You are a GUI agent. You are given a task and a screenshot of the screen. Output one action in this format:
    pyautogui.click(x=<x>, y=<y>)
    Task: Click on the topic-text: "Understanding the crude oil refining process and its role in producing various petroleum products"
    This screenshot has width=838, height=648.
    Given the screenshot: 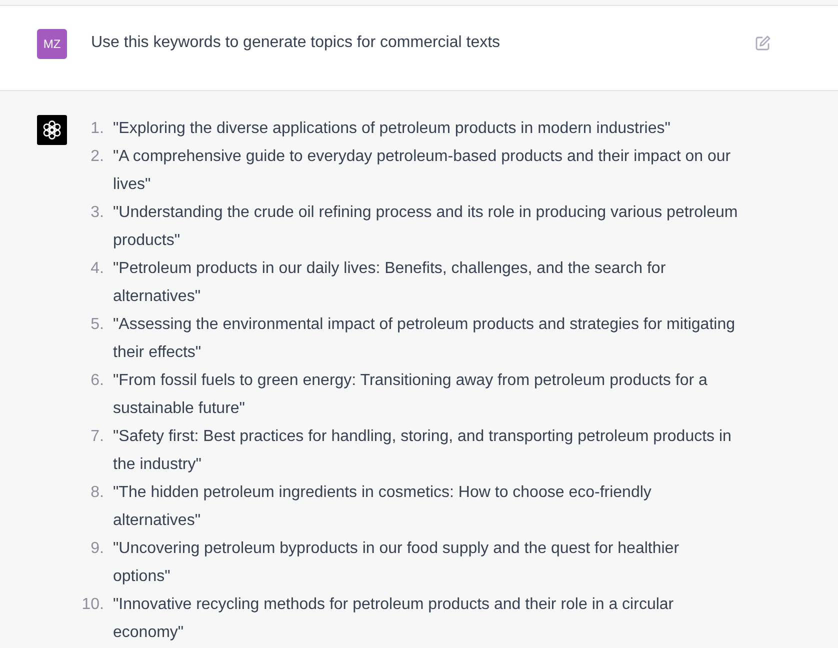 What is the action you would take?
    pyautogui.click(x=425, y=227)
    